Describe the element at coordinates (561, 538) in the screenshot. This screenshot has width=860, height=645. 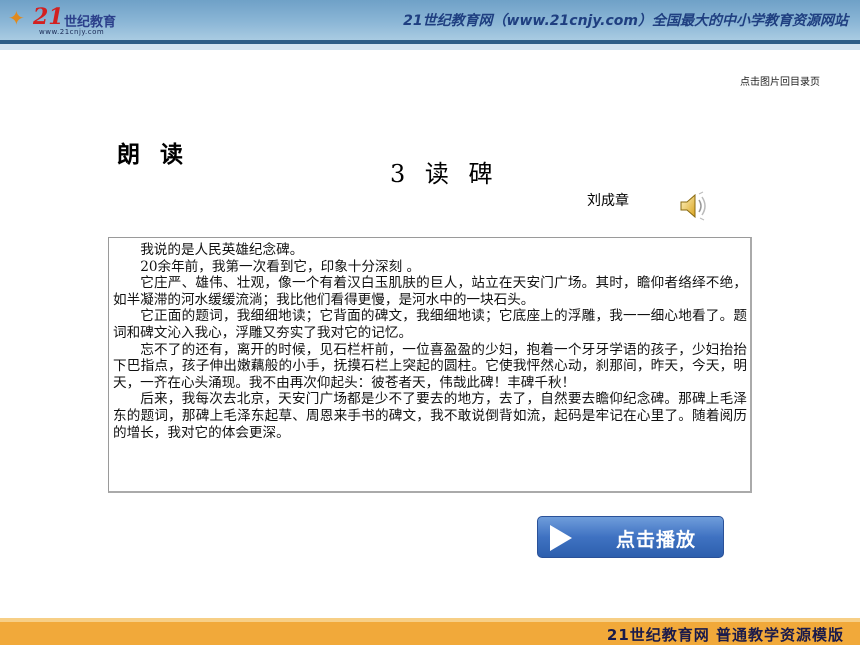
I see `play-icon` at that location.